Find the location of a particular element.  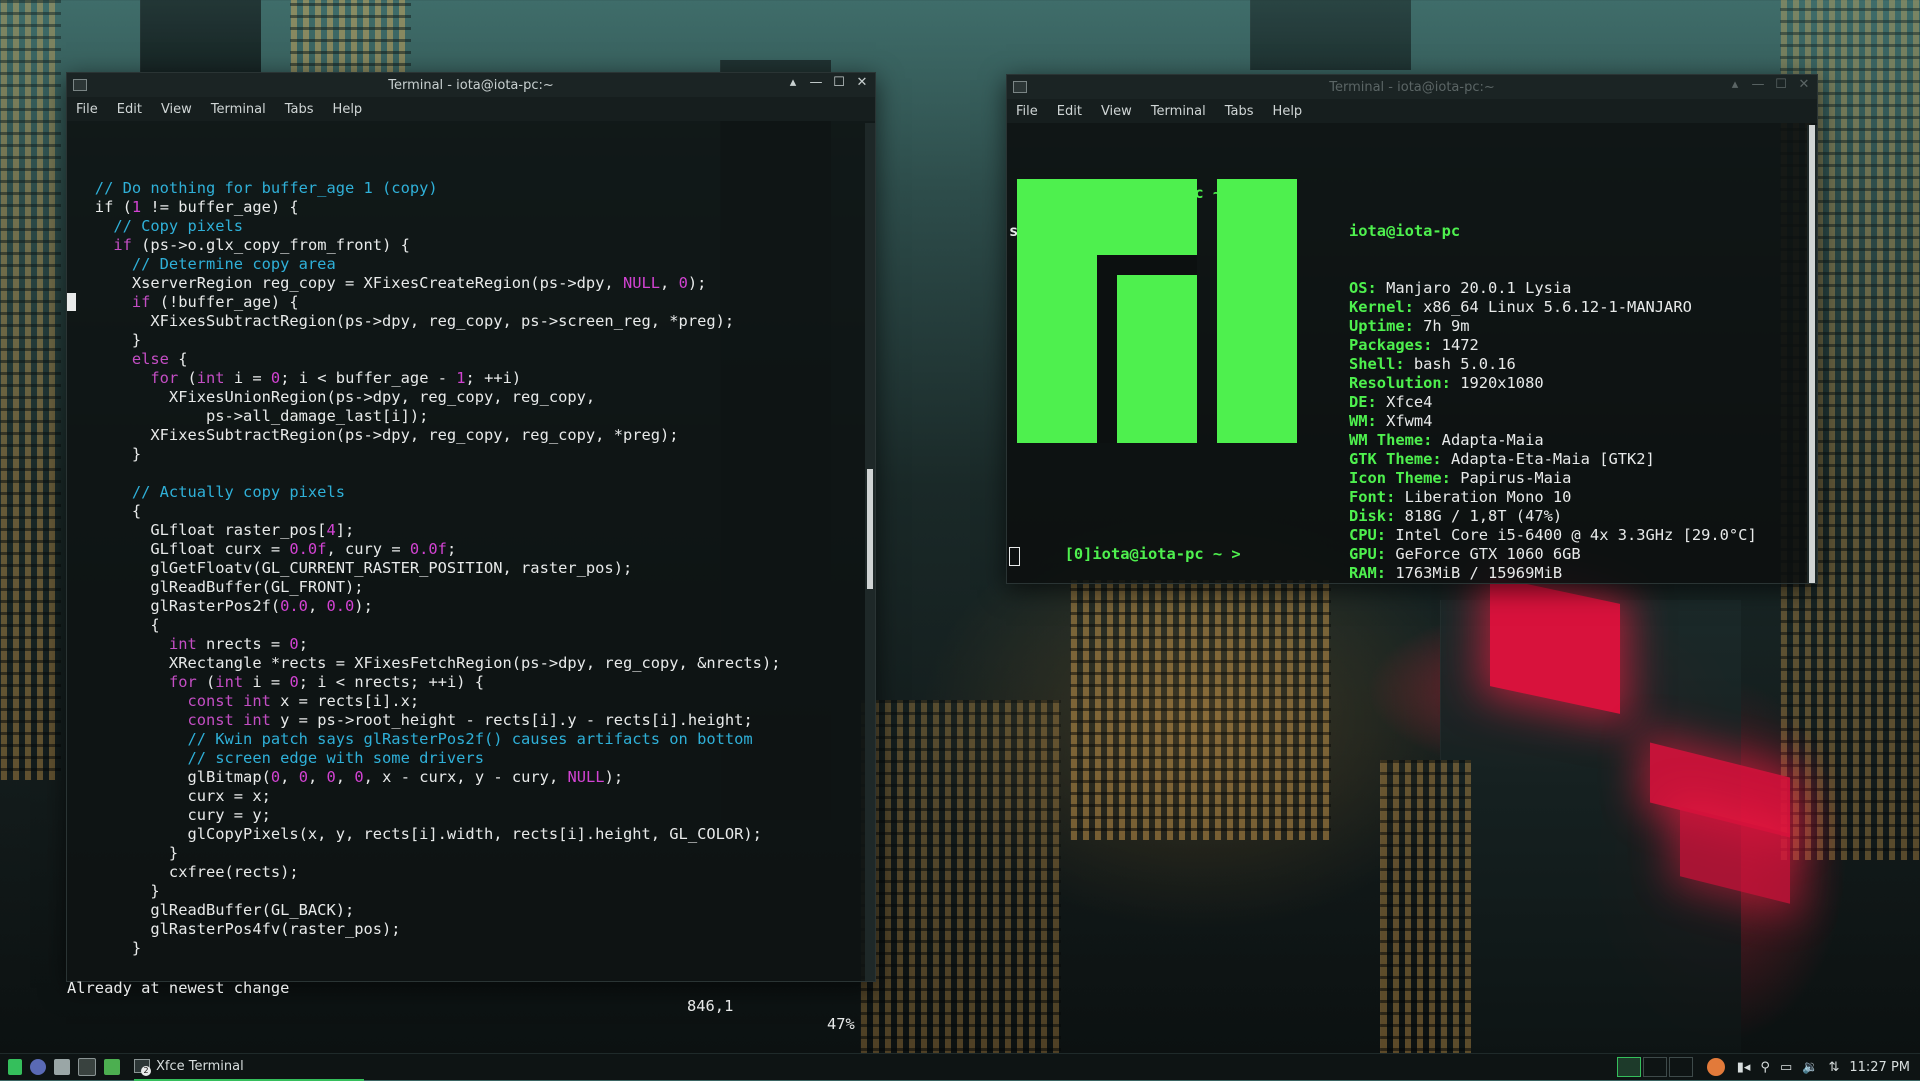

file-manager-icon is located at coordinates (62, 1067).